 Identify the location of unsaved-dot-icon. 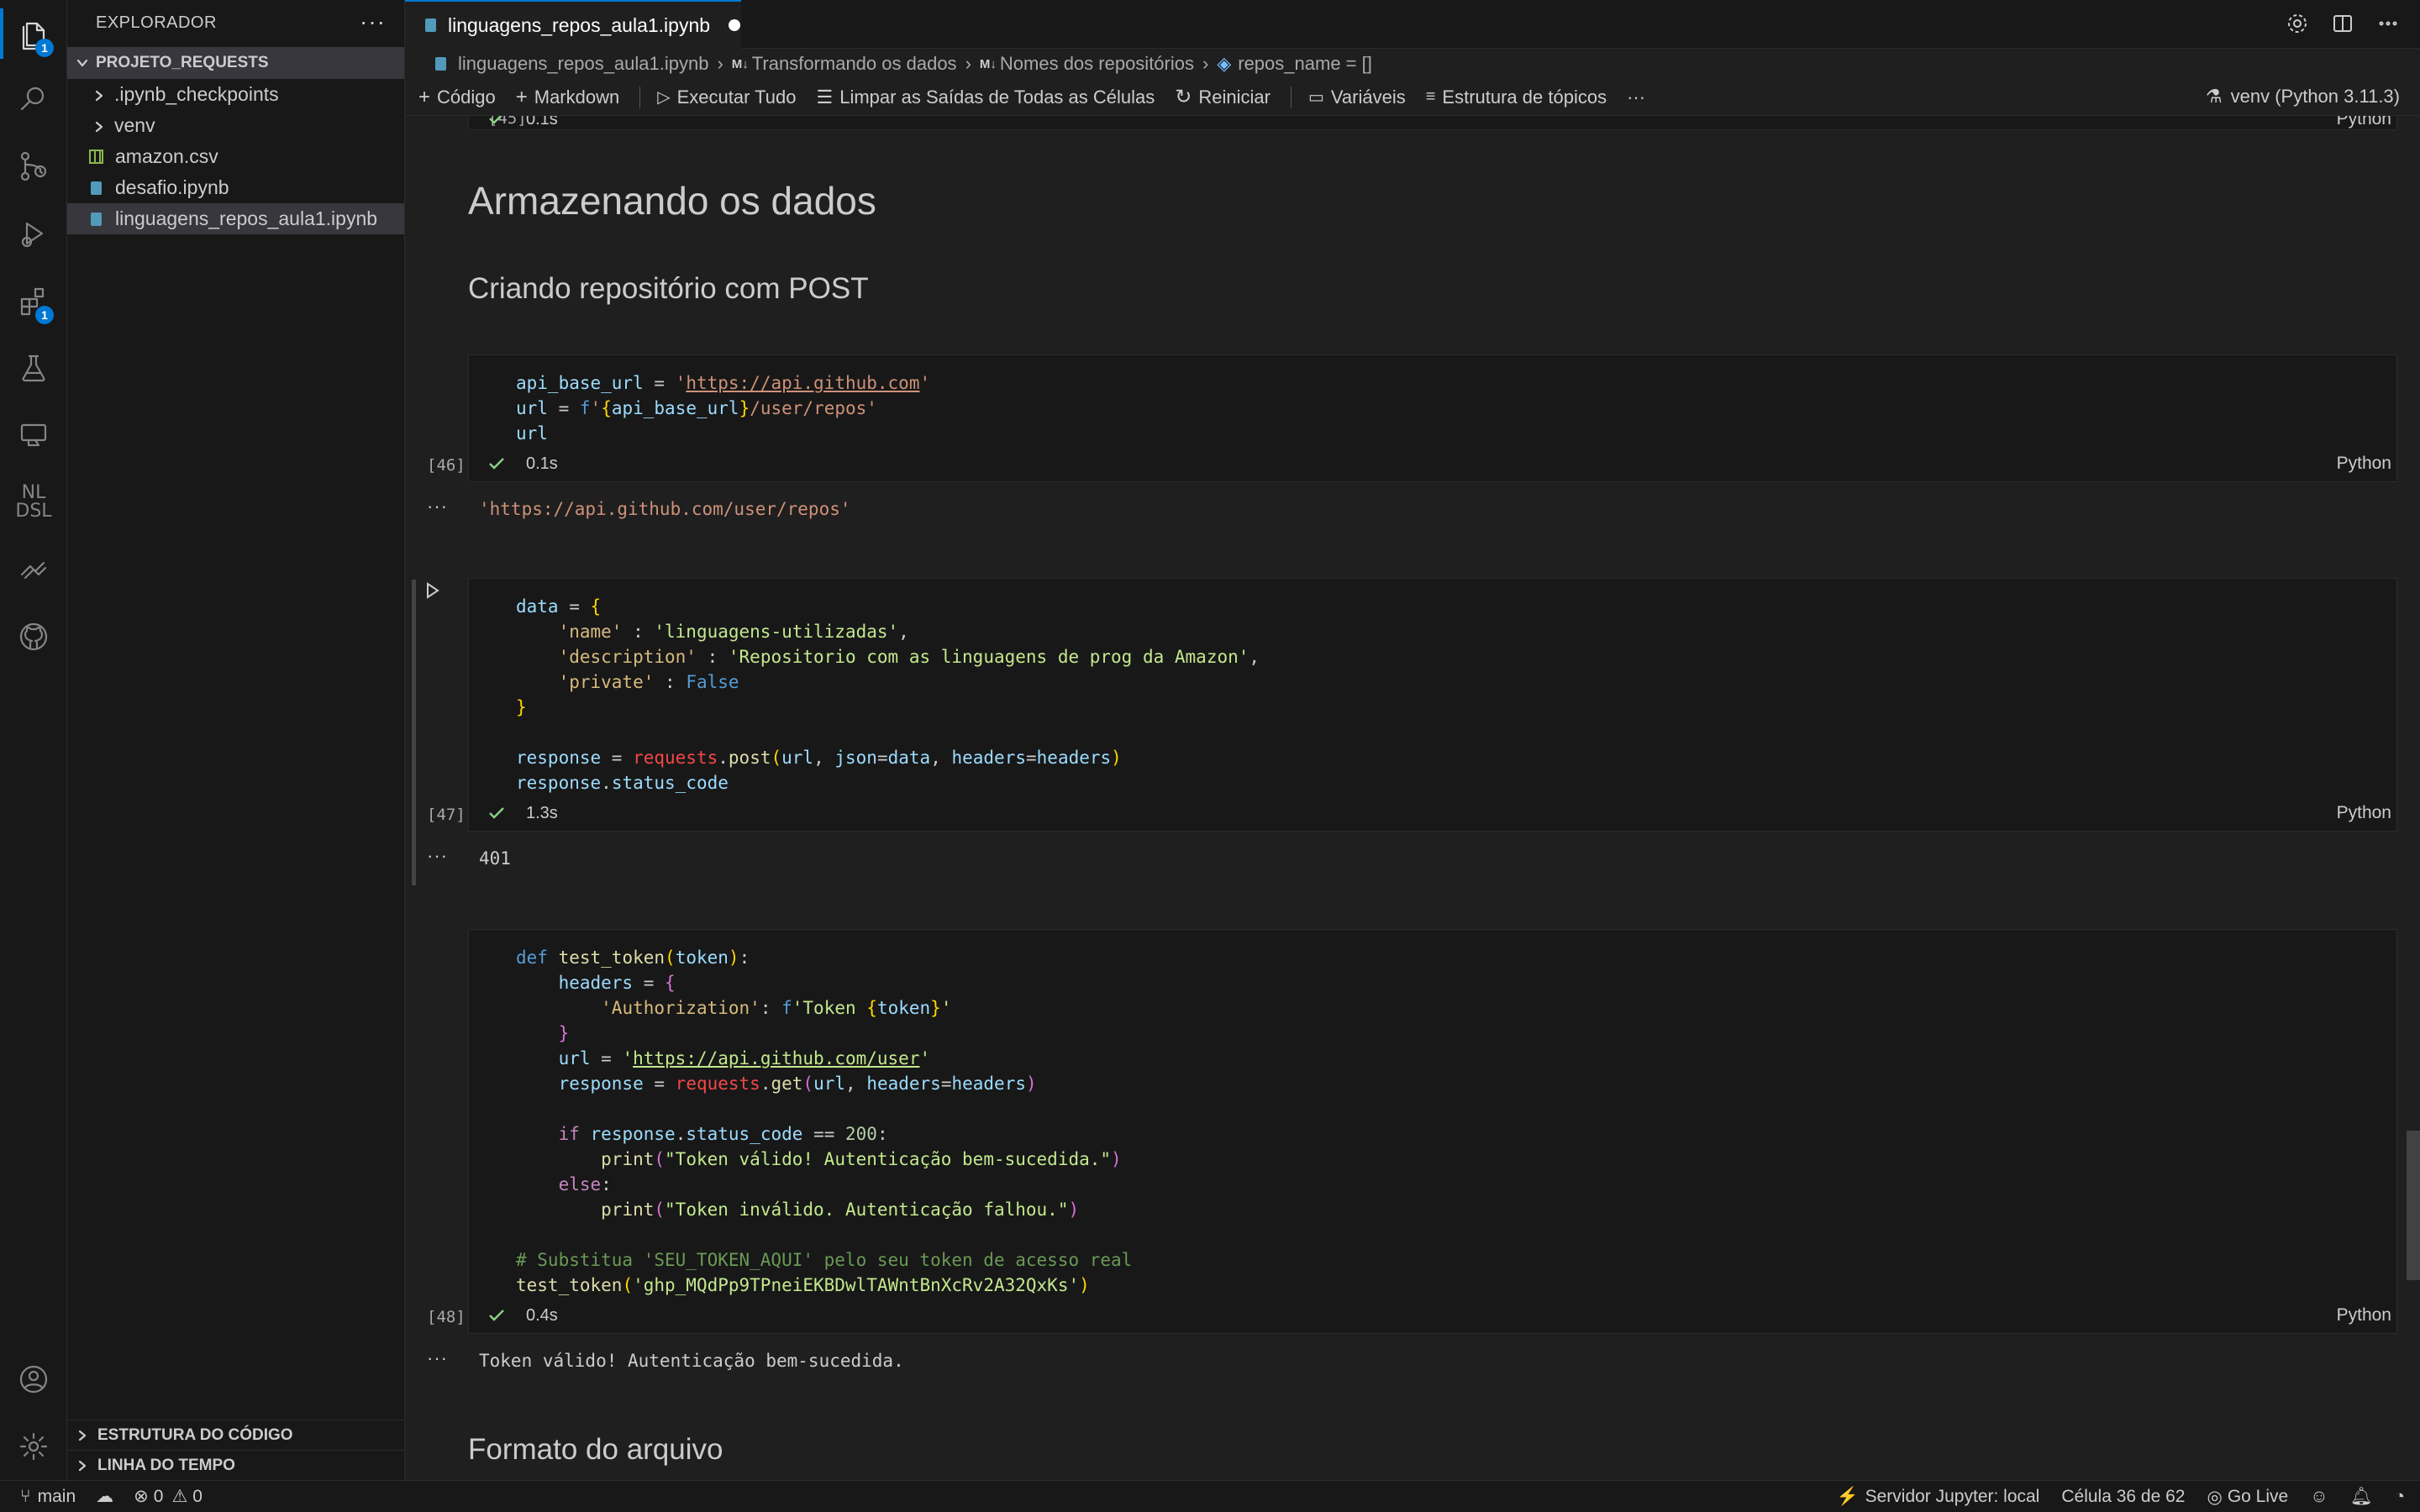
(735, 25).